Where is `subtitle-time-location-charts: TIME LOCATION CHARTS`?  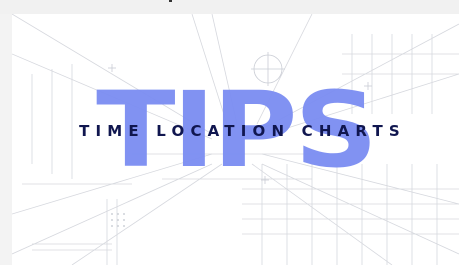 subtitle-time-location-charts: TIME LOCATION CHARTS is located at coordinates (242, 131).